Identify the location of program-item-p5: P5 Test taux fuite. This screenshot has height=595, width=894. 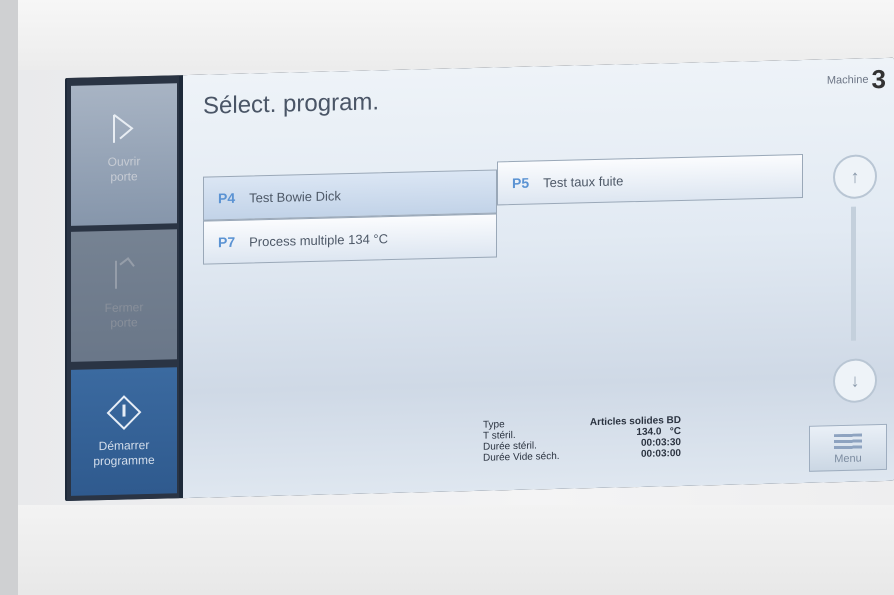
(650, 179).